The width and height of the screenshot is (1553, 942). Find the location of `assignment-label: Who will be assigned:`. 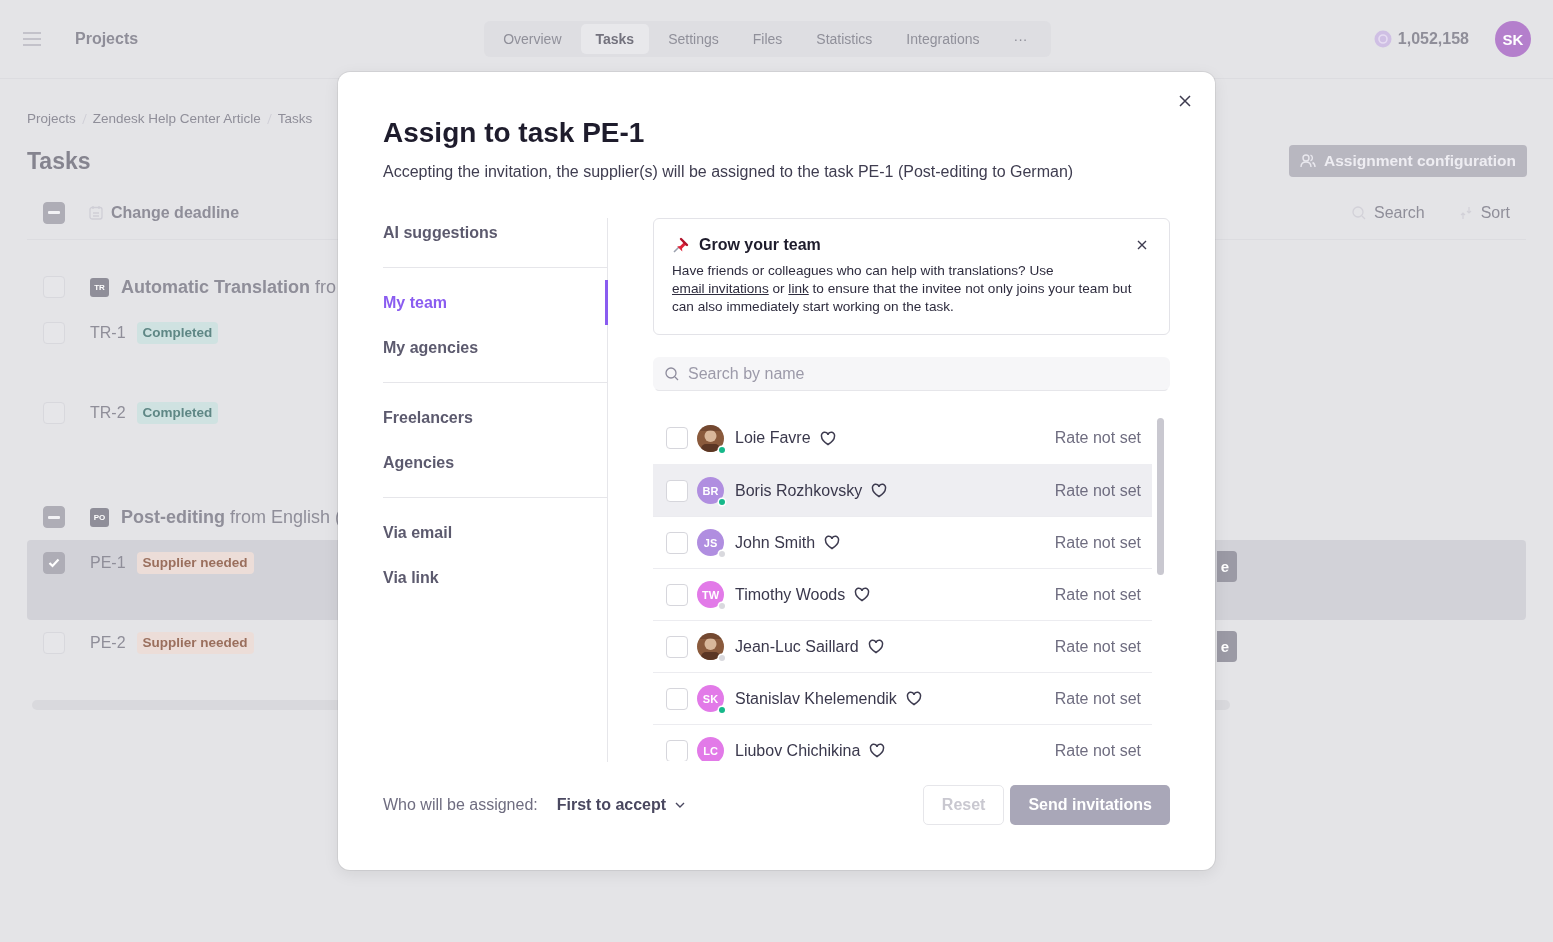

assignment-label: Who will be assigned: is located at coordinates (460, 805).